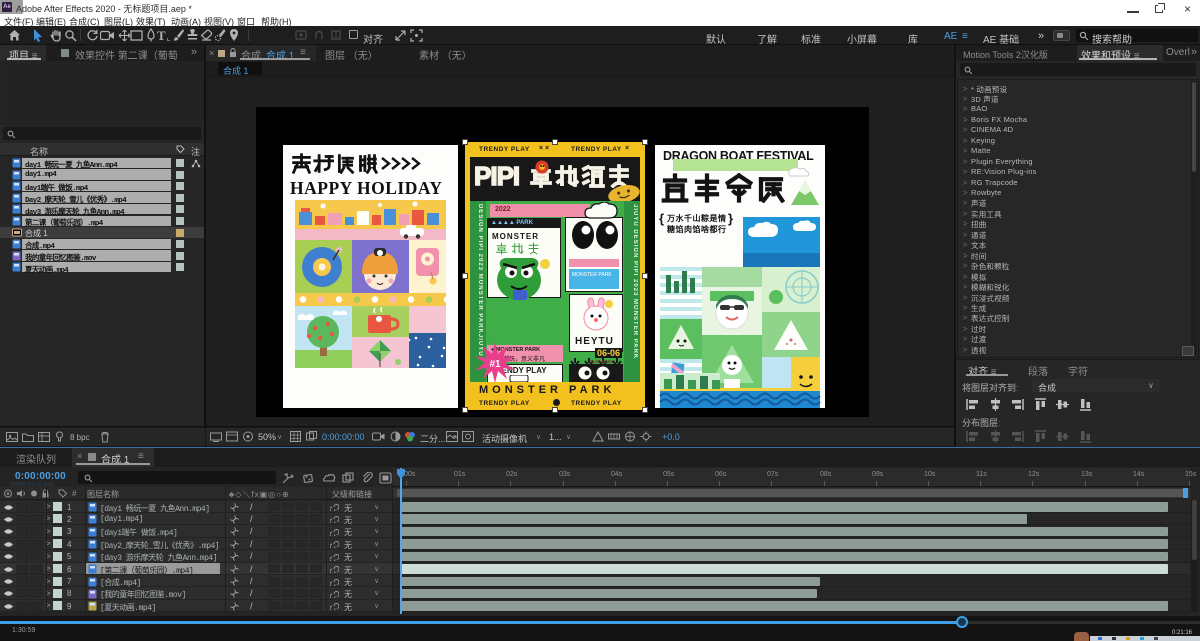 Image resolution: width=1200 pixels, height=641 pixels. Describe the element at coordinates (495, 364) in the screenshot. I see `svg-text: #1` at that location.